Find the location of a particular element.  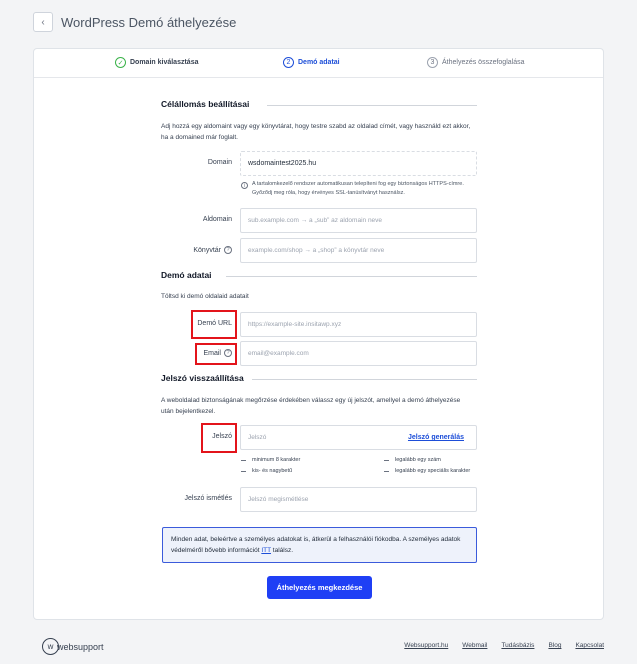

requirement-item: legalább egy szám is located at coordinates (412, 460).